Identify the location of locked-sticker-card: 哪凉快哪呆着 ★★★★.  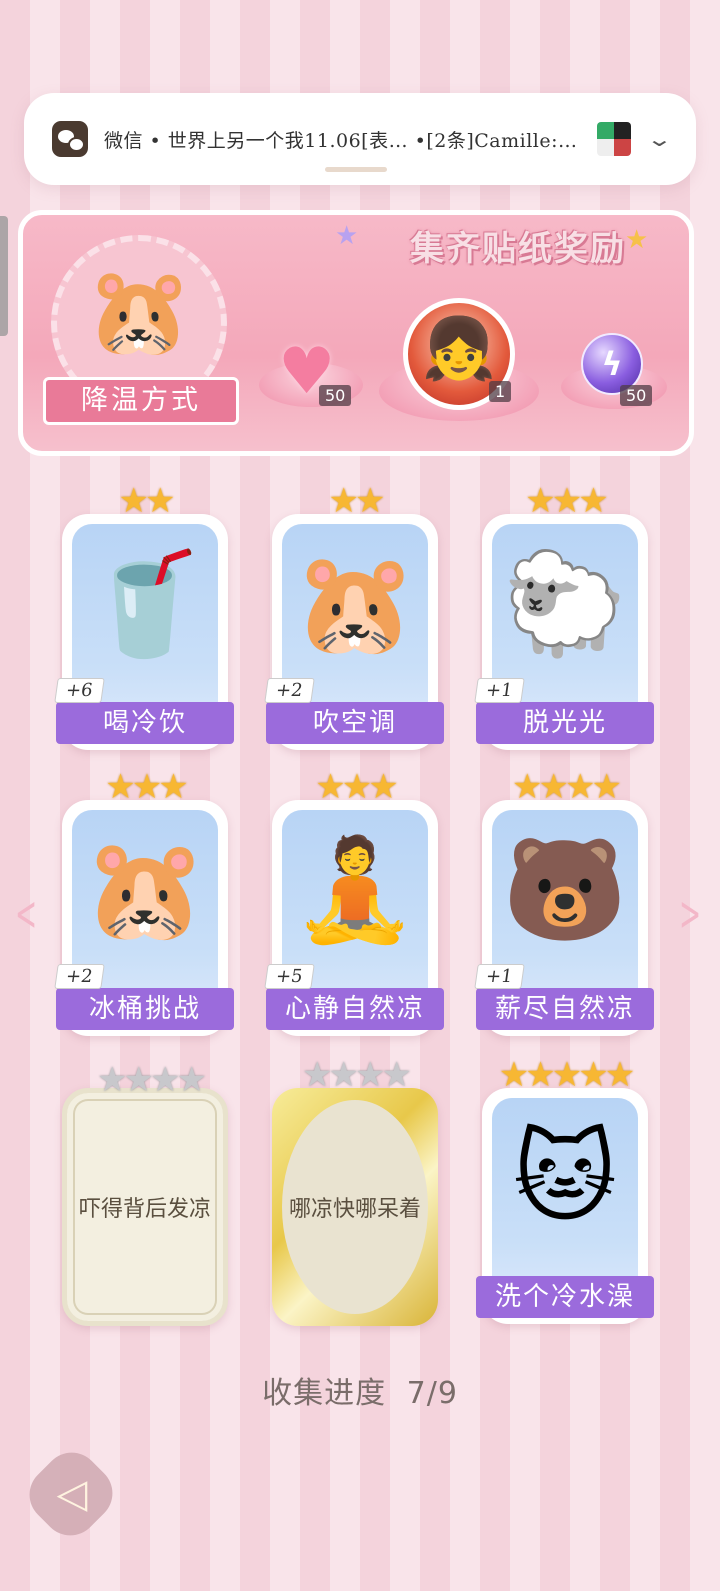
(355, 1192).